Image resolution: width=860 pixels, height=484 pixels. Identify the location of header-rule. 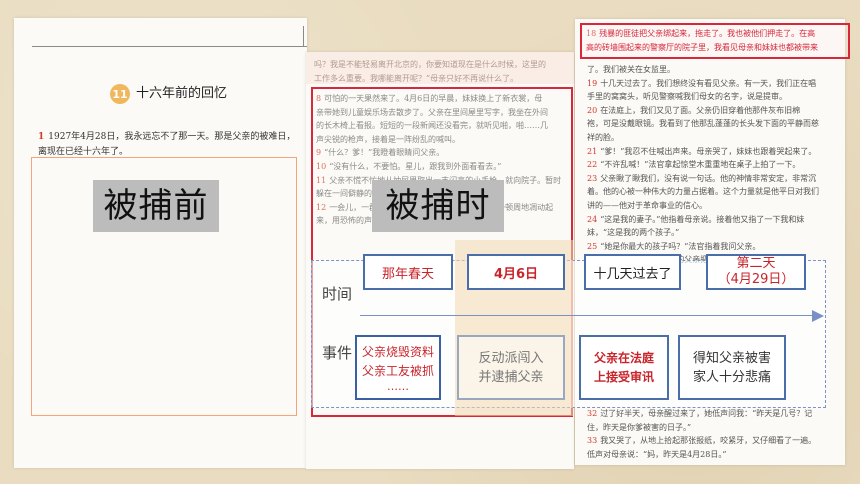
(169, 46).